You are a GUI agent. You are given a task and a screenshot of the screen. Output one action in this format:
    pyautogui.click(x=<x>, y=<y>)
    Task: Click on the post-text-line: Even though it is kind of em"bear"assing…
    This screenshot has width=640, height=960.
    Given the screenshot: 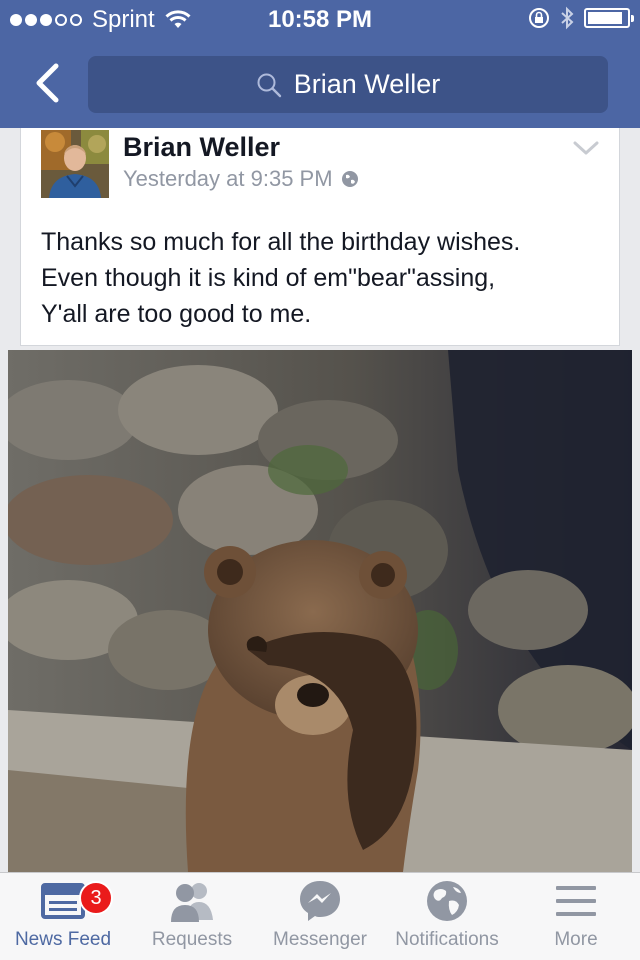 What is the action you would take?
    pyautogui.click(x=268, y=278)
    